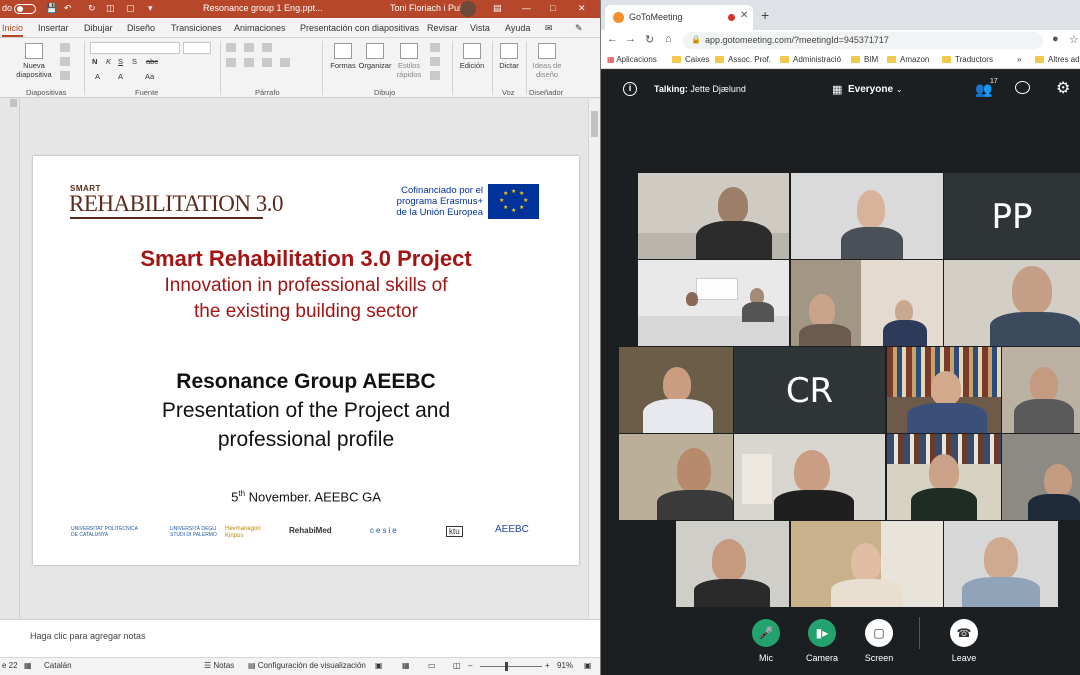 The height and width of the screenshot is (675, 1080). I want to click on zoom-out-icon: –, so click(470, 665).